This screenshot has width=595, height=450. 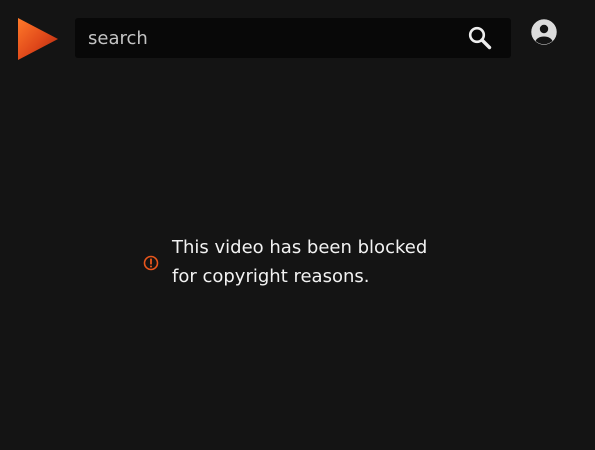 What do you see at coordinates (265, 38) in the screenshot?
I see `search-input` at bounding box center [265, 38].